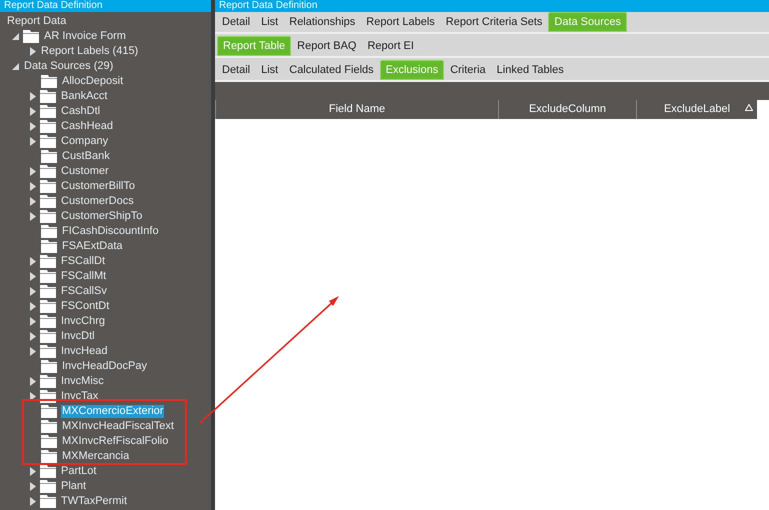 This screenshot has height=510, width=769. Describe the element at coordinates (390, 46) in the screenshot. I see `tab: Report EI` at that location.